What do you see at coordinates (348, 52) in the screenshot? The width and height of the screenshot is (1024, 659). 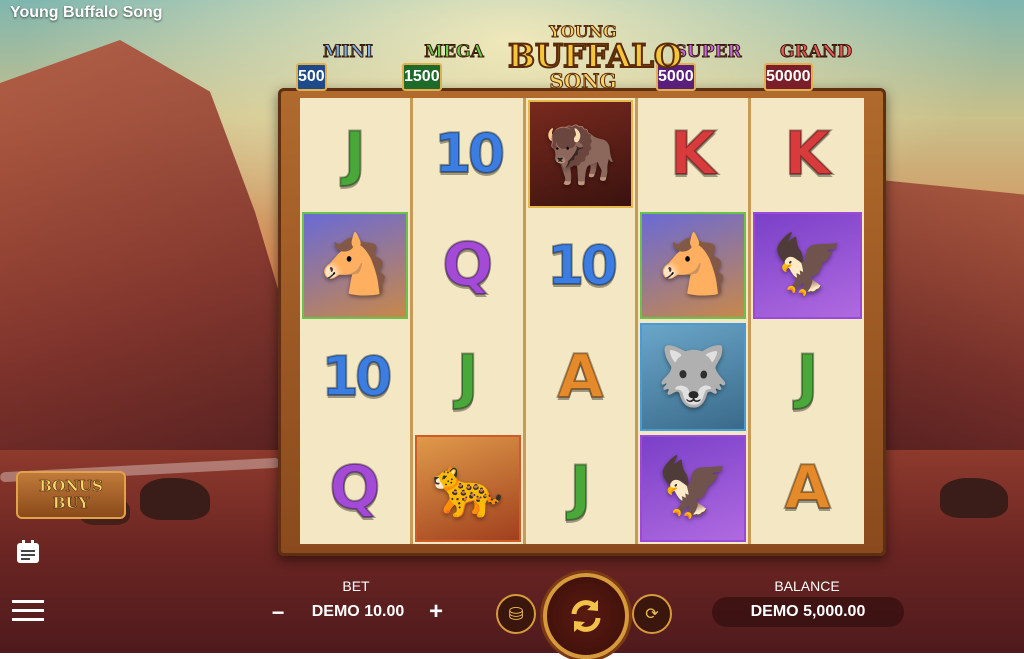 I see `jackpot-name: MINI` at bounding box center [348, 52].